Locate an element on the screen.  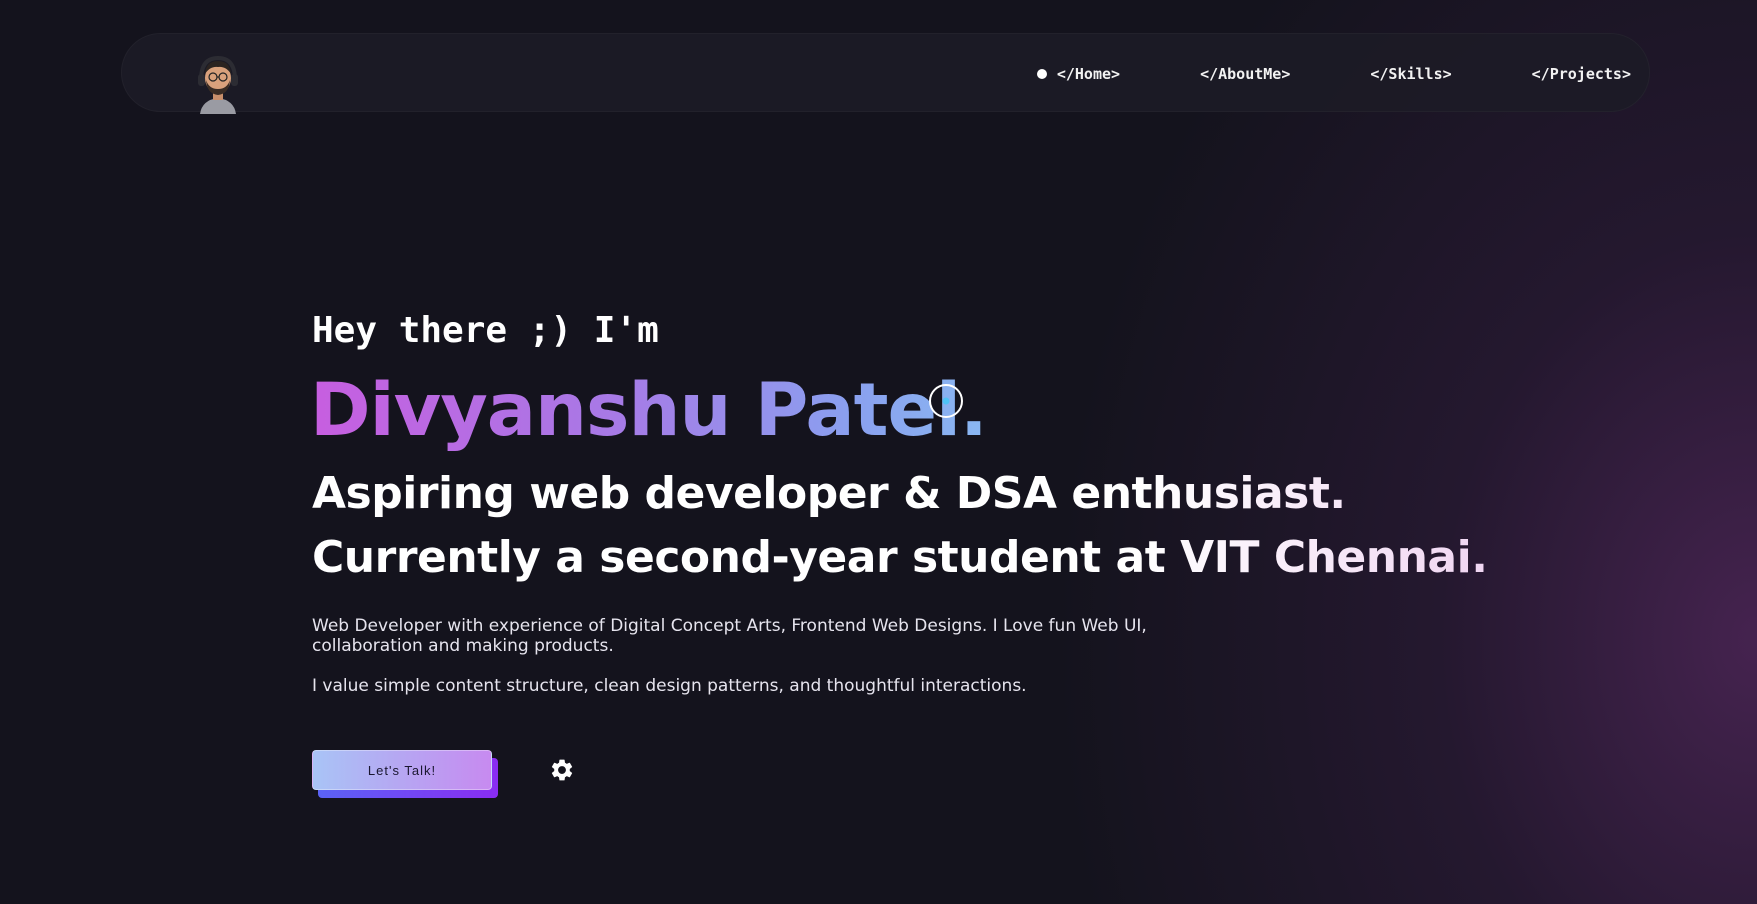
nav-item-home: </Home> is located at coordinates (1078, 73).